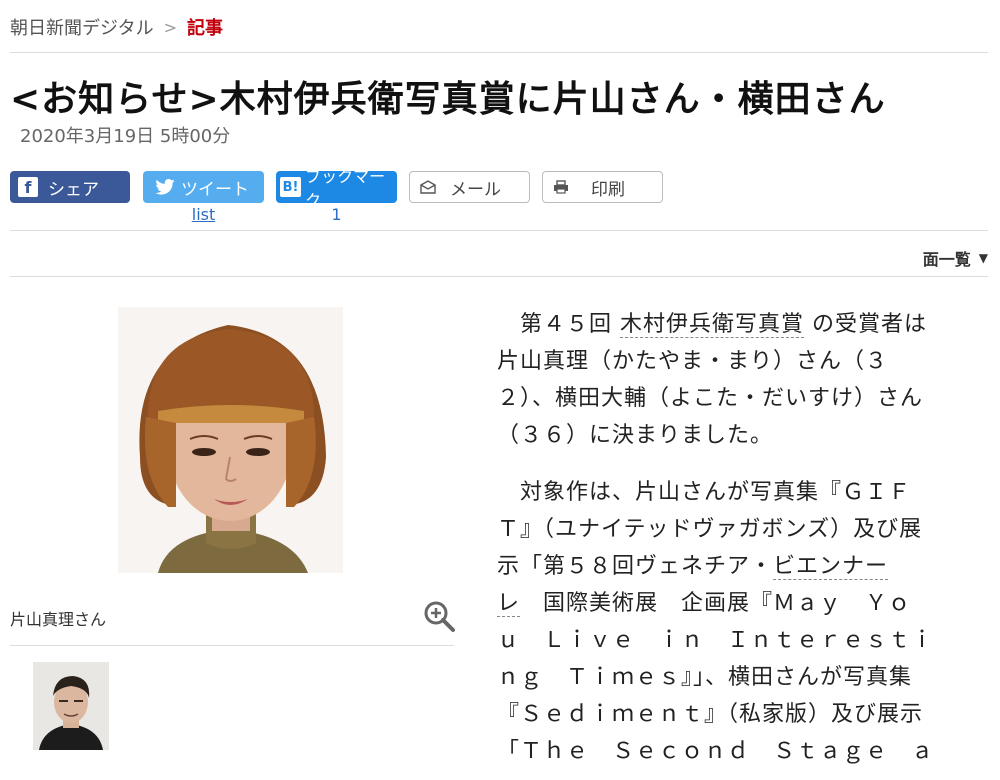 Image resolution: width=1000 pixels, height=780 pixels. I want to click on biennale-link-continued: レ, so click(509, 604).